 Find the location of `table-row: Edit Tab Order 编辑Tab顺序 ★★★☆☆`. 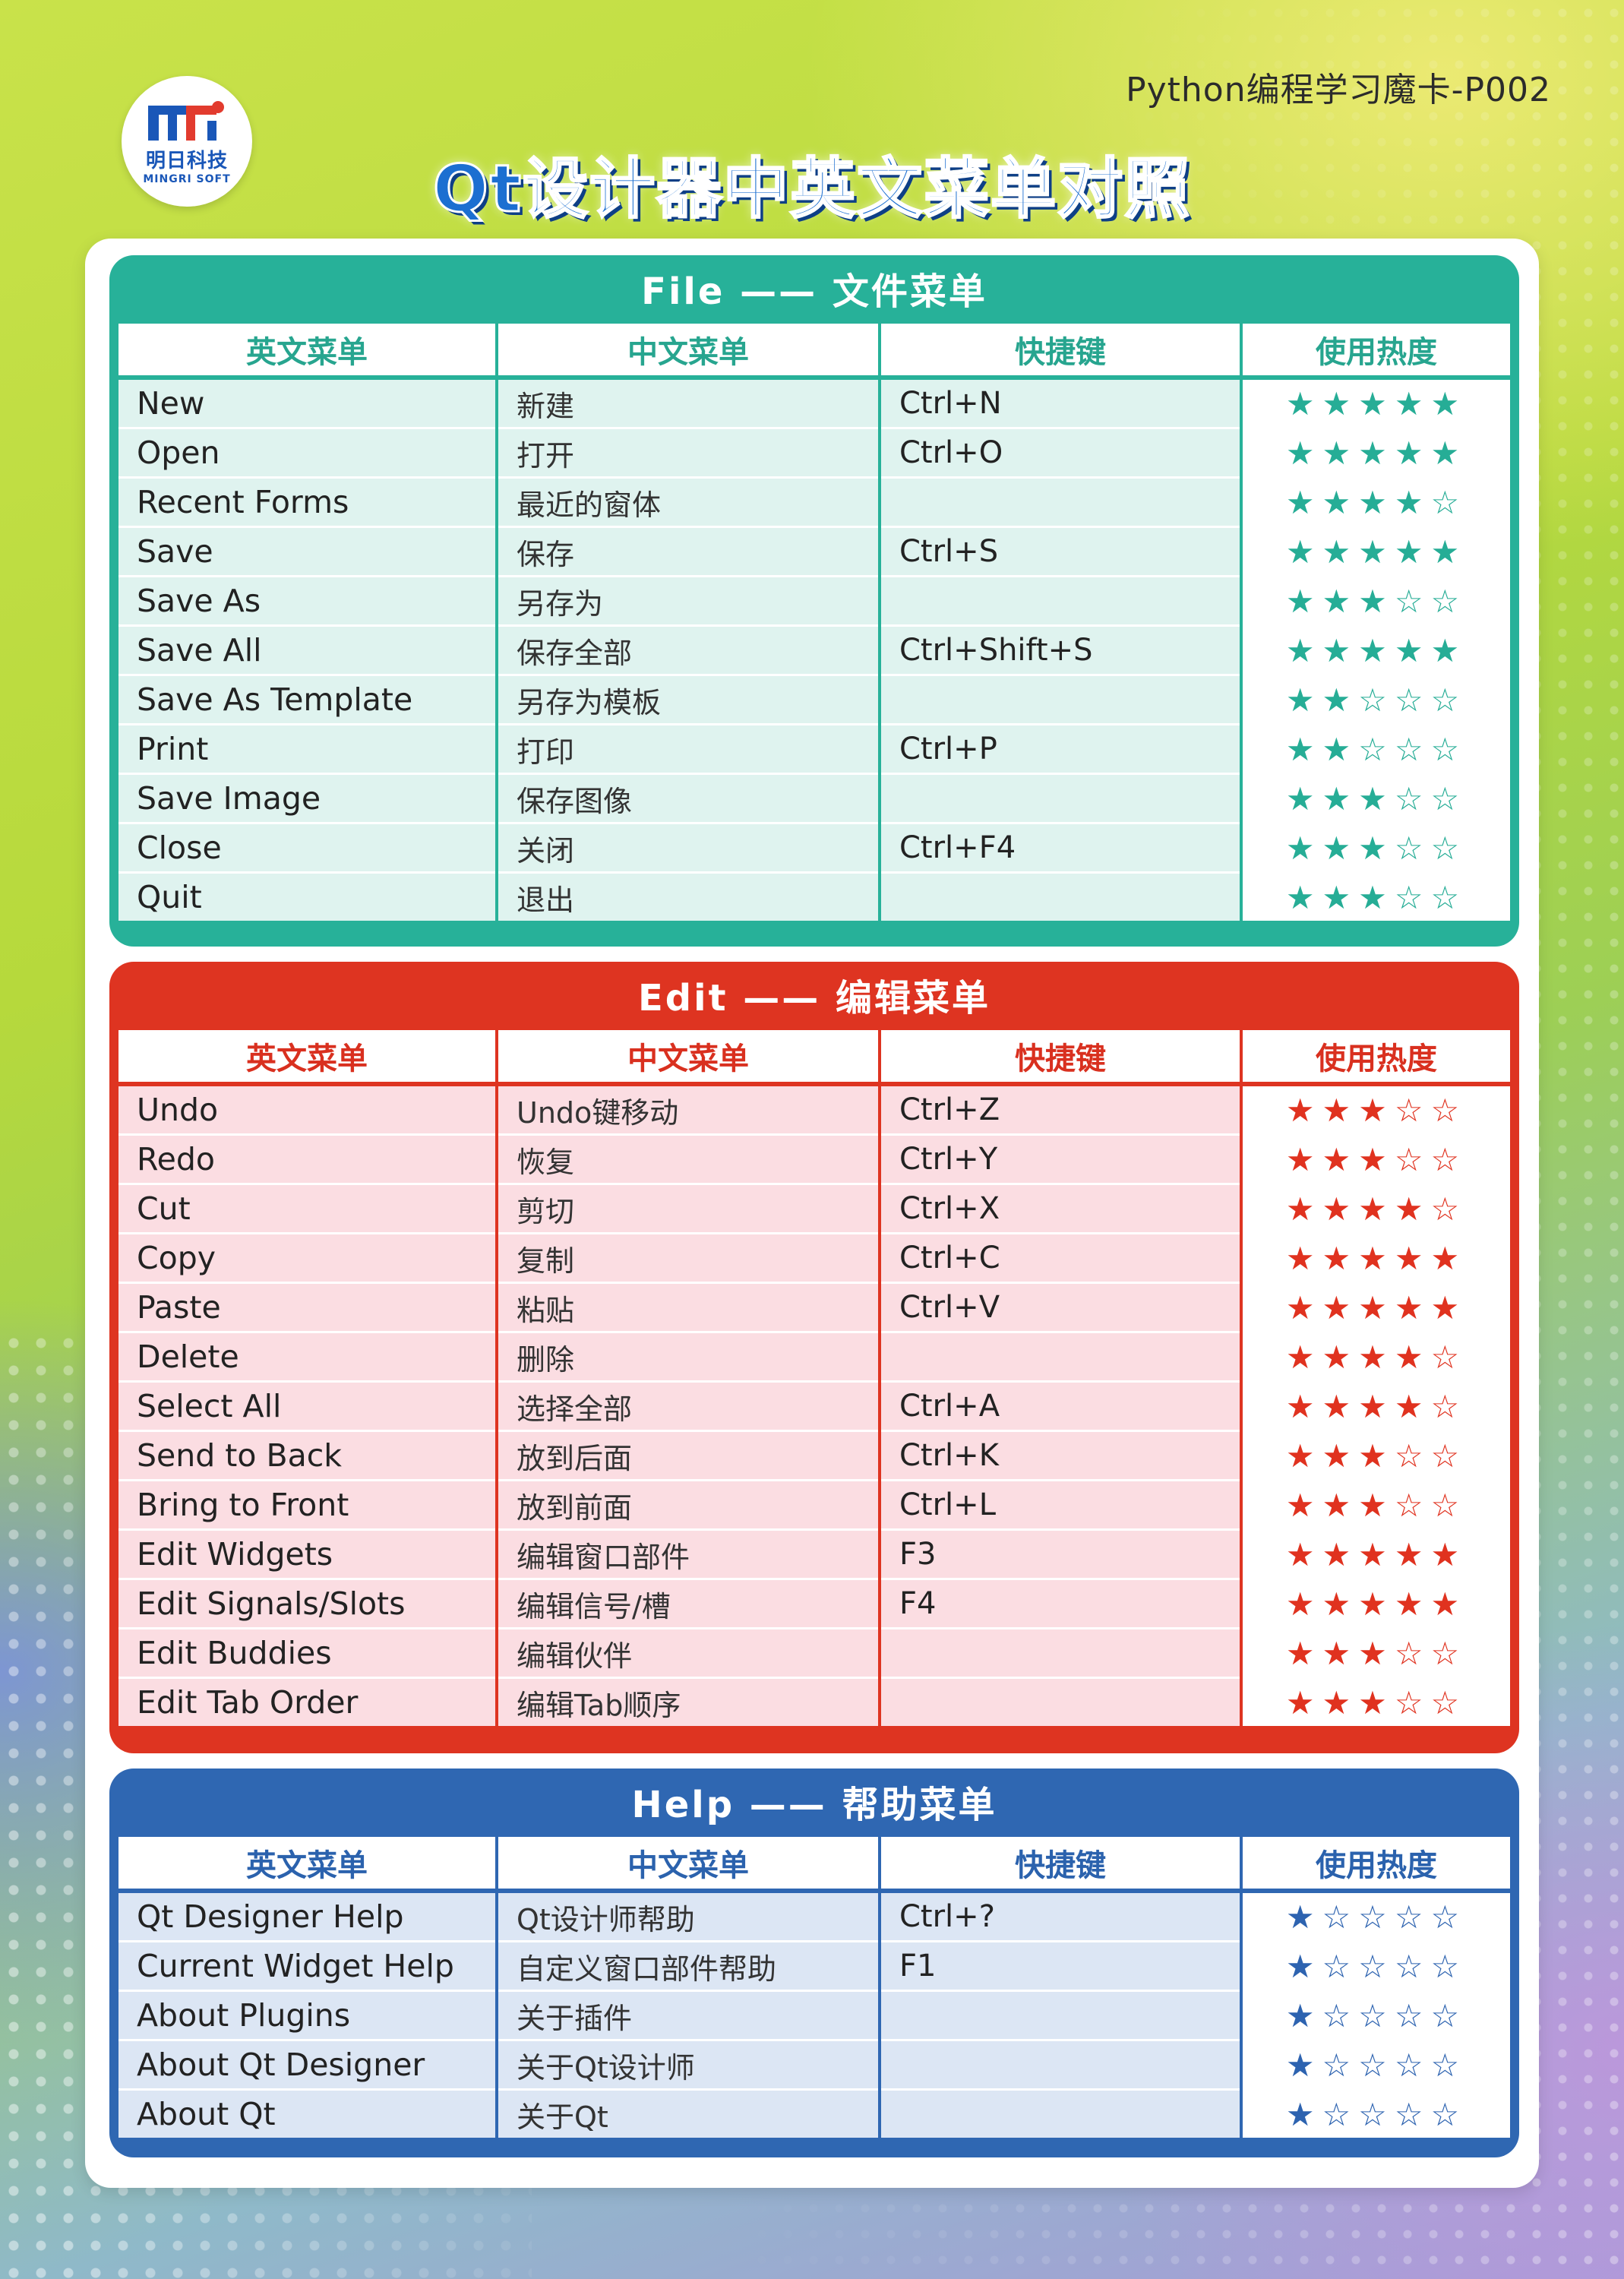

table-row: Edit Tab Order 编辑Tab顺序 ★★★☆☆ is located at coordinates (814, 1702).